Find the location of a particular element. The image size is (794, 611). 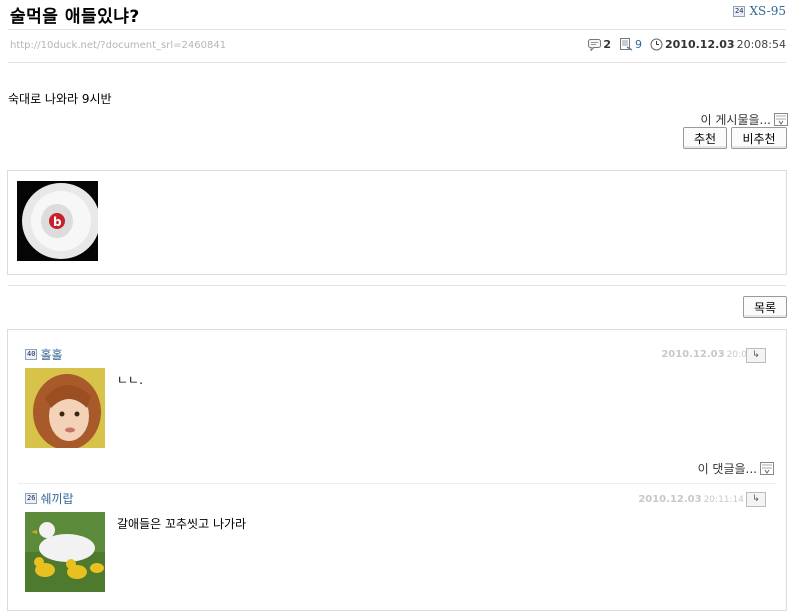

comment-divider is located at coordinates (397, 483).